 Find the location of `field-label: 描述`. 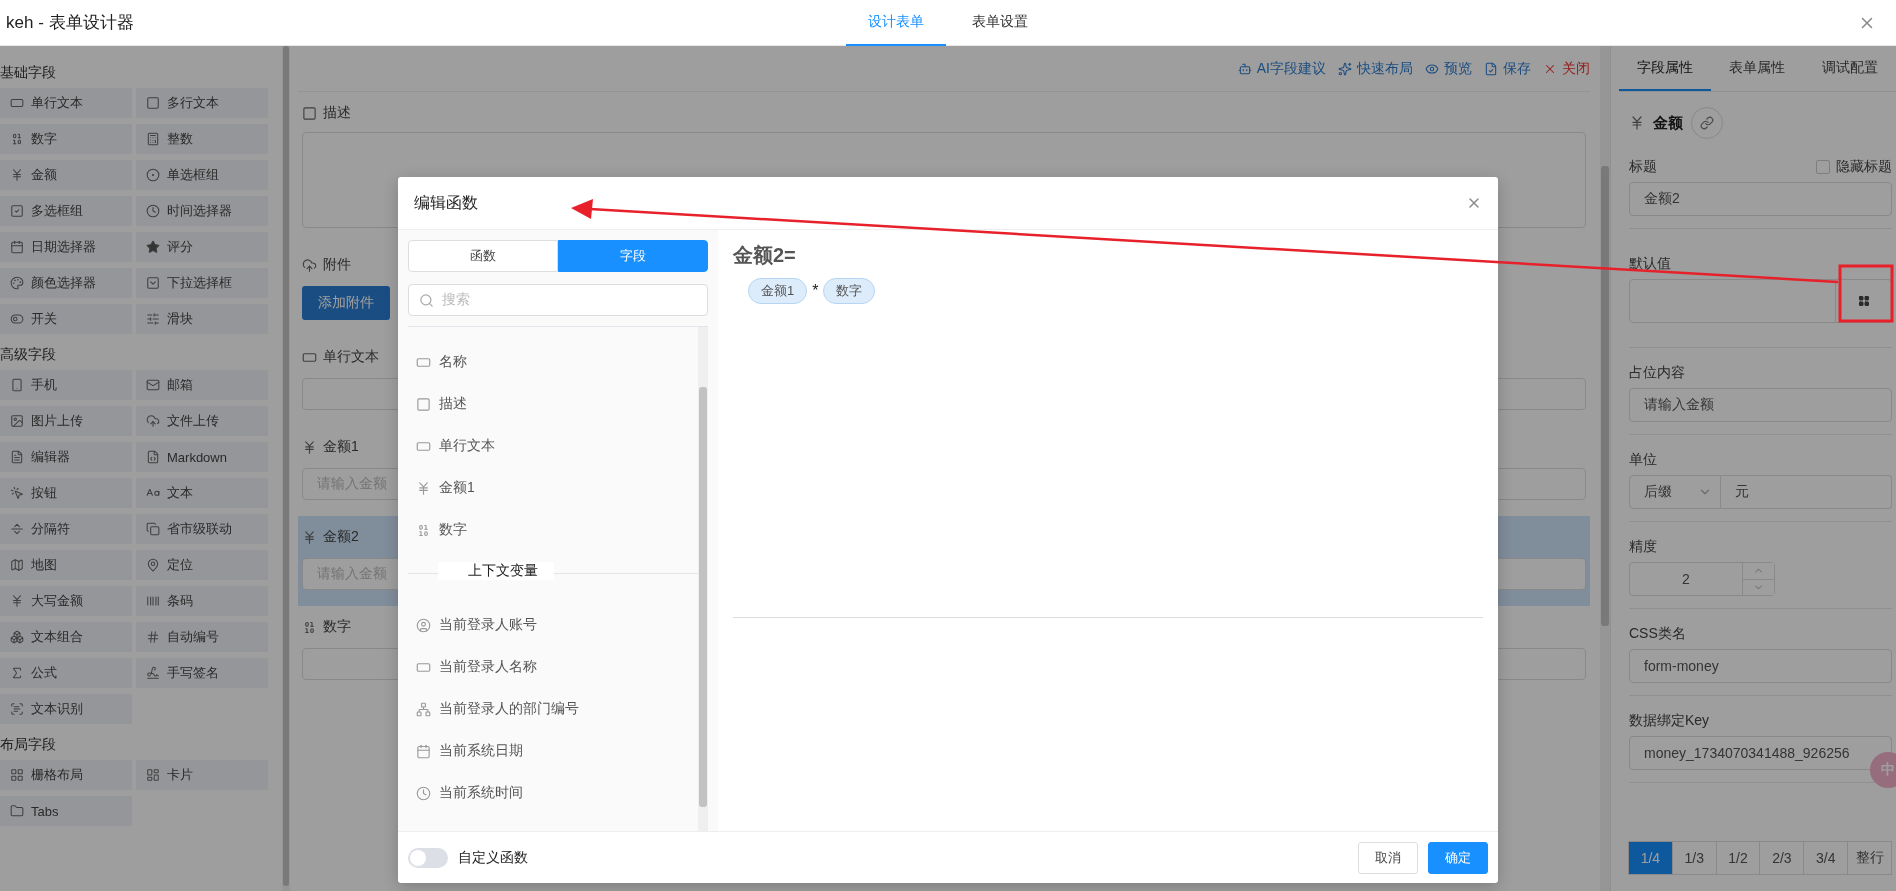

field-label: 描述 is located at coordinates (337, 113).